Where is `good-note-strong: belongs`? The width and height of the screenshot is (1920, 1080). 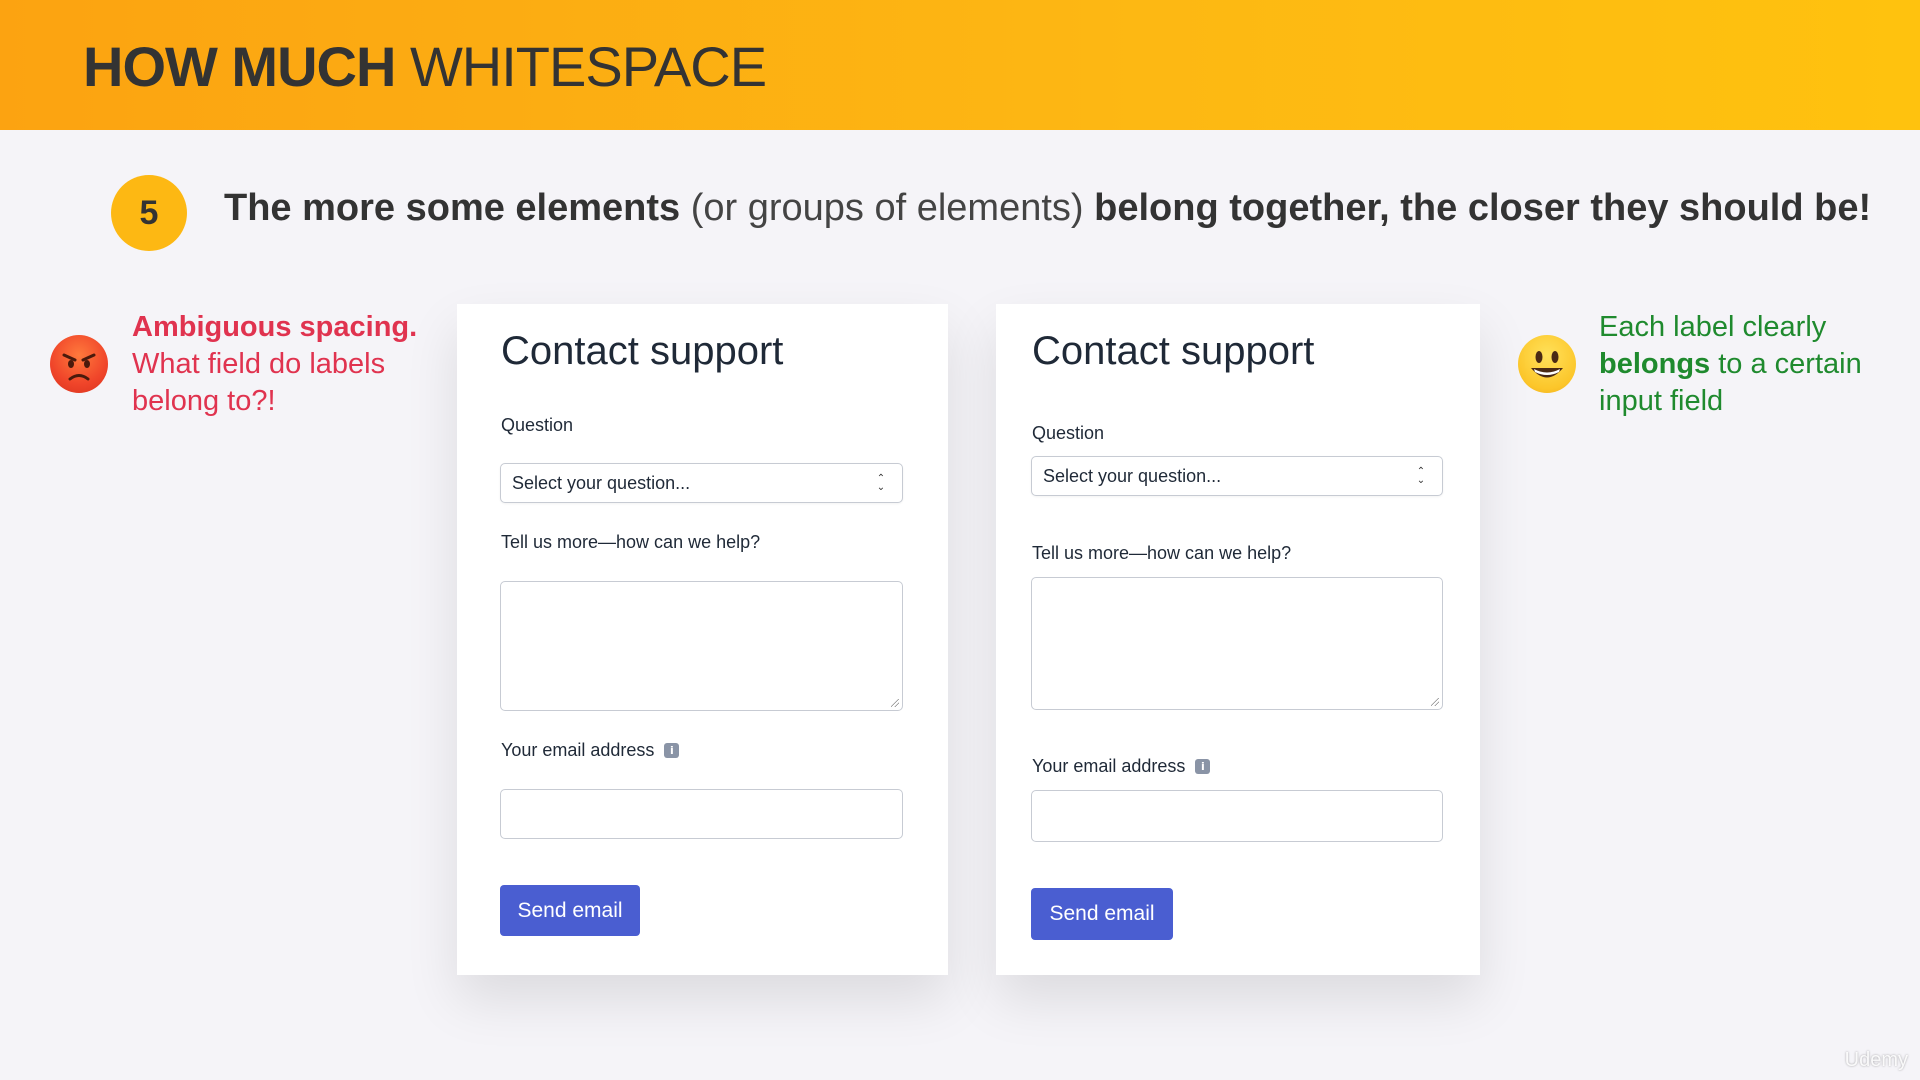
good-note-strong: belongs is located at coordinates (1655, 364).